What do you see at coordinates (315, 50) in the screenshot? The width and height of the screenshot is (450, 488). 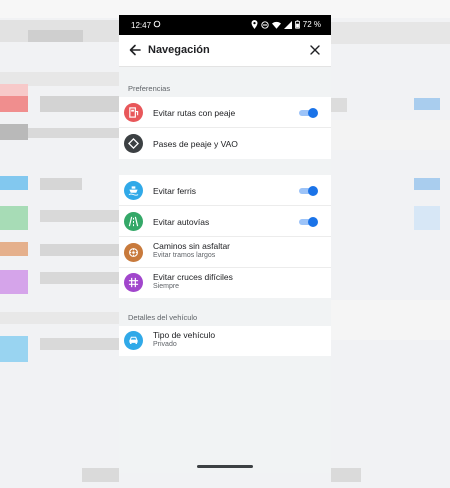 I see `close-icon` at bounding box center [315, 50].